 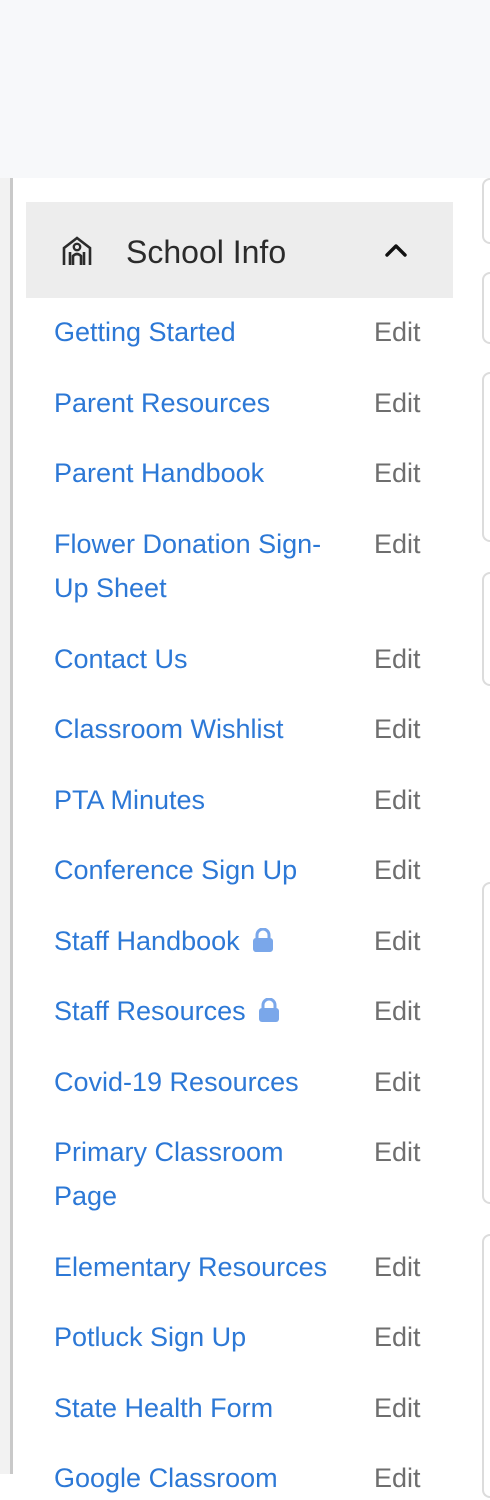 What do you see at coordinates (214, 1267) in the screenshot?
I see `nav-link: Elementary Resources` at bounding box center [214, 1267].